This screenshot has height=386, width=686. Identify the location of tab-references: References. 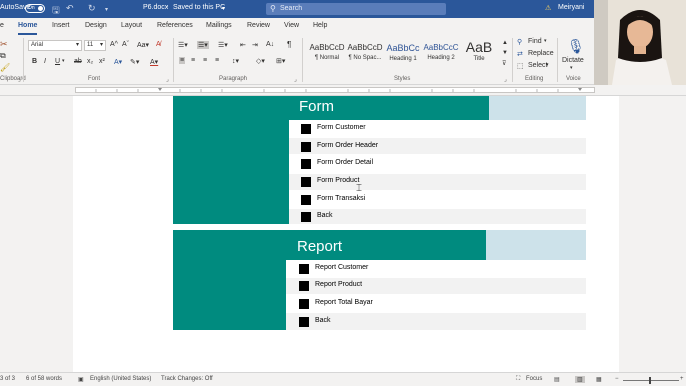
(175, 25).